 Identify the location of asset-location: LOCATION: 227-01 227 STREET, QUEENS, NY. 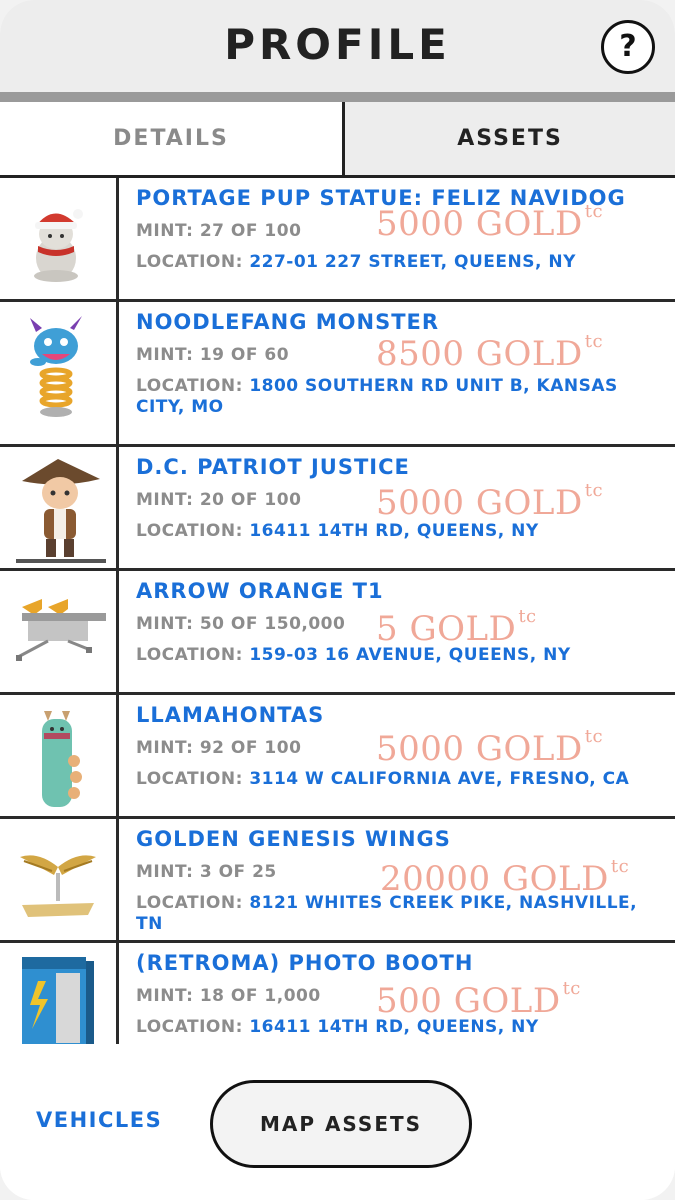
(402, 262).